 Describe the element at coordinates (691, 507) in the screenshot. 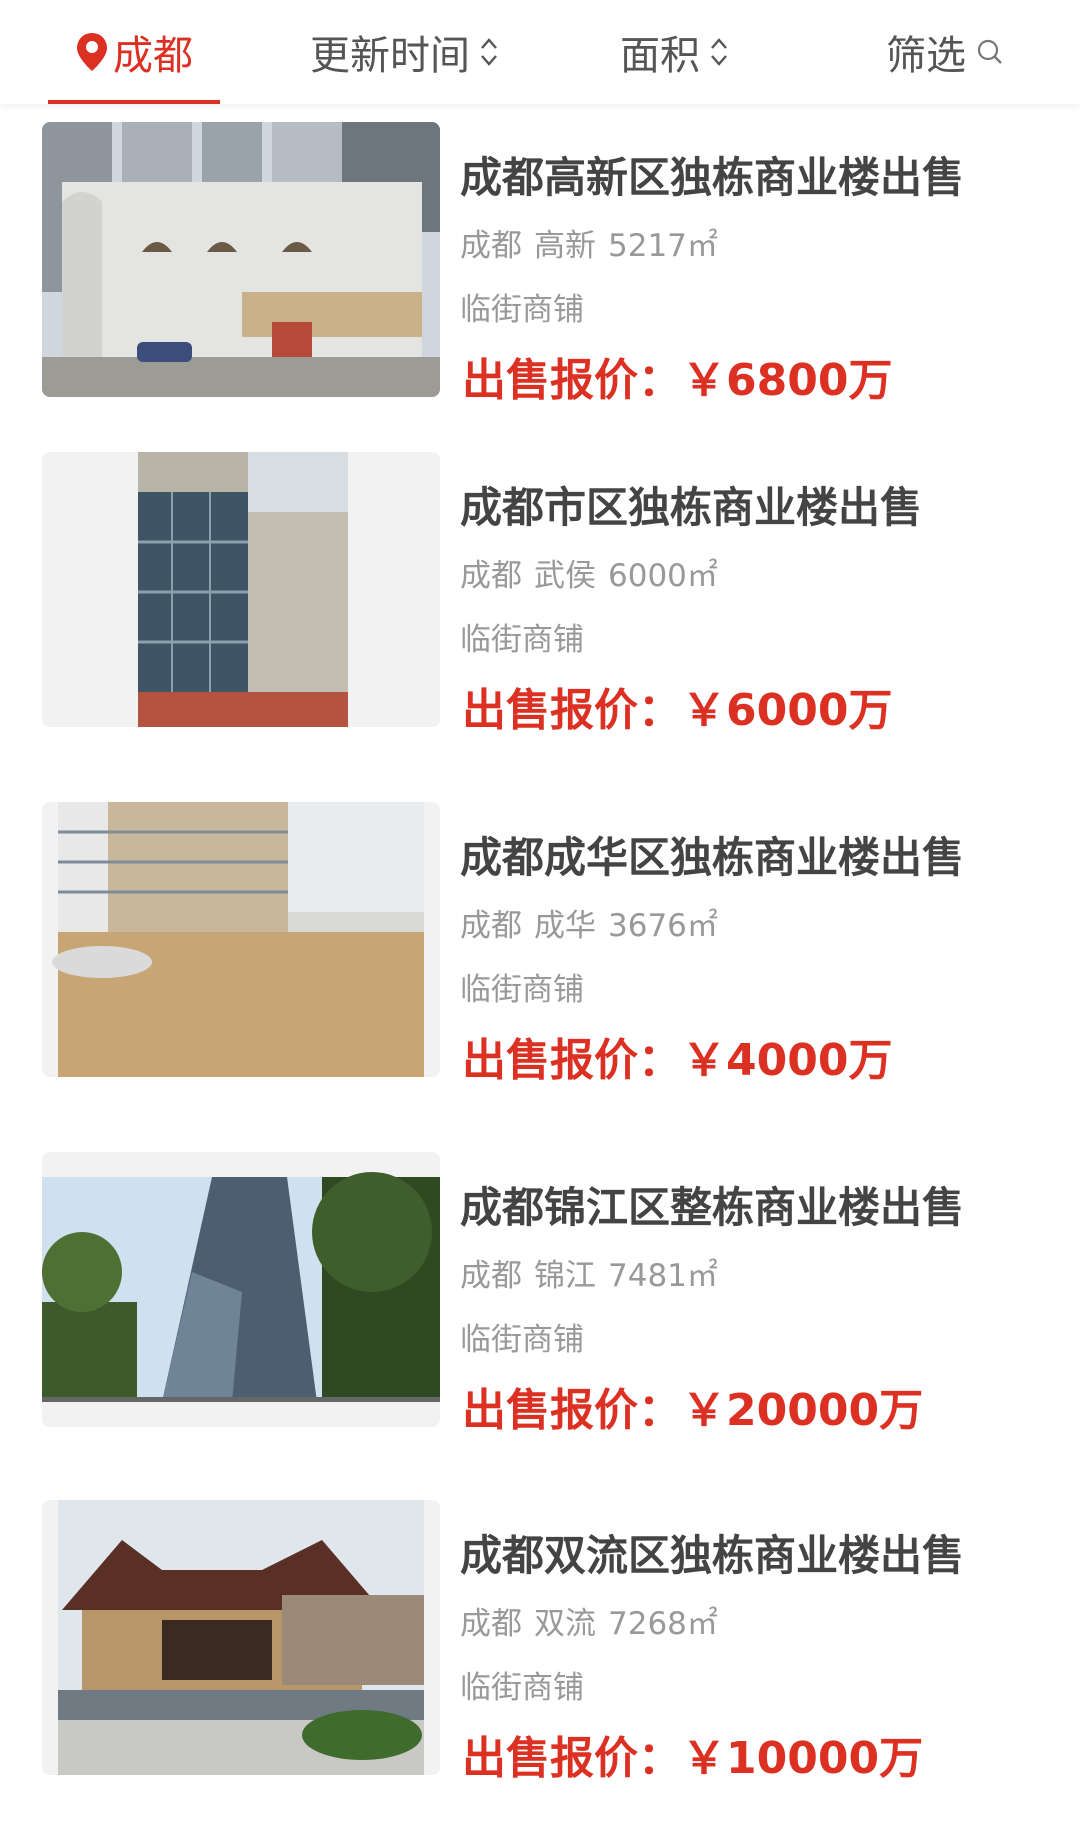

I see `listing-title: 成都市区独栋商业楼出售` at that location.